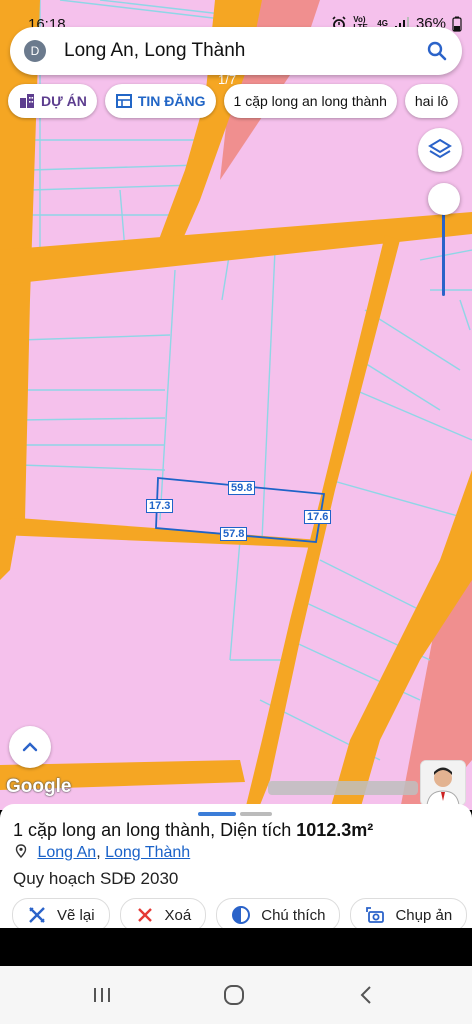 This screenshot has height=1024, width=472. I want to click on chip-saved-search-label: 1 cặp long an long thành, so click(310, 101).